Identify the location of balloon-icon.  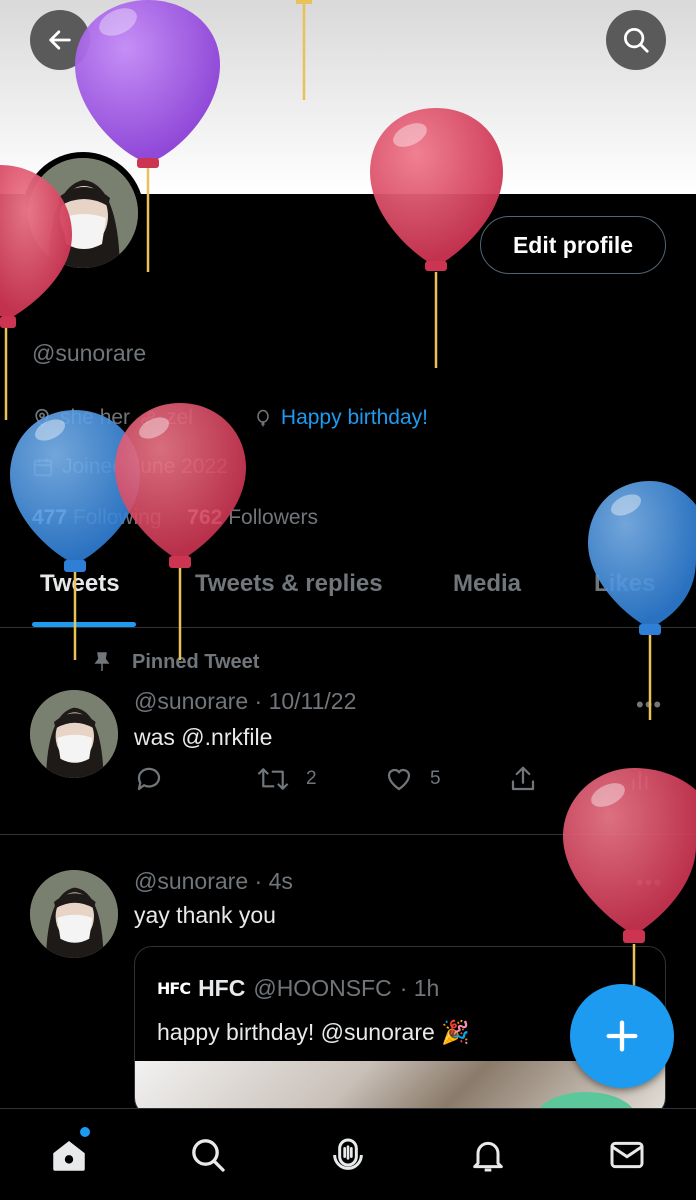
(263, 418).